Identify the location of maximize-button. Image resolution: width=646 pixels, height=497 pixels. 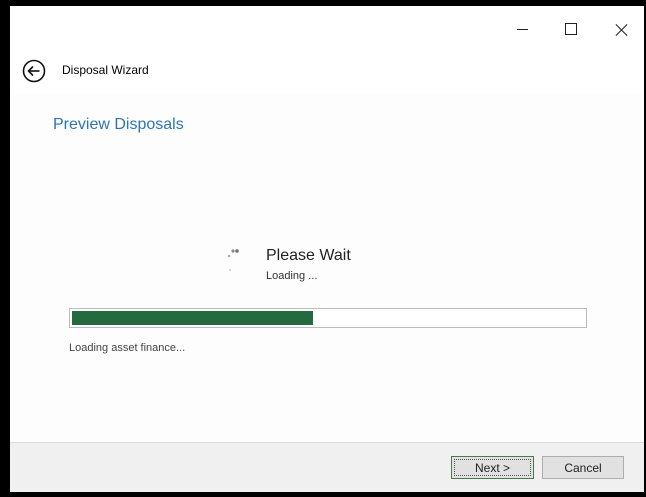
(571, 29).